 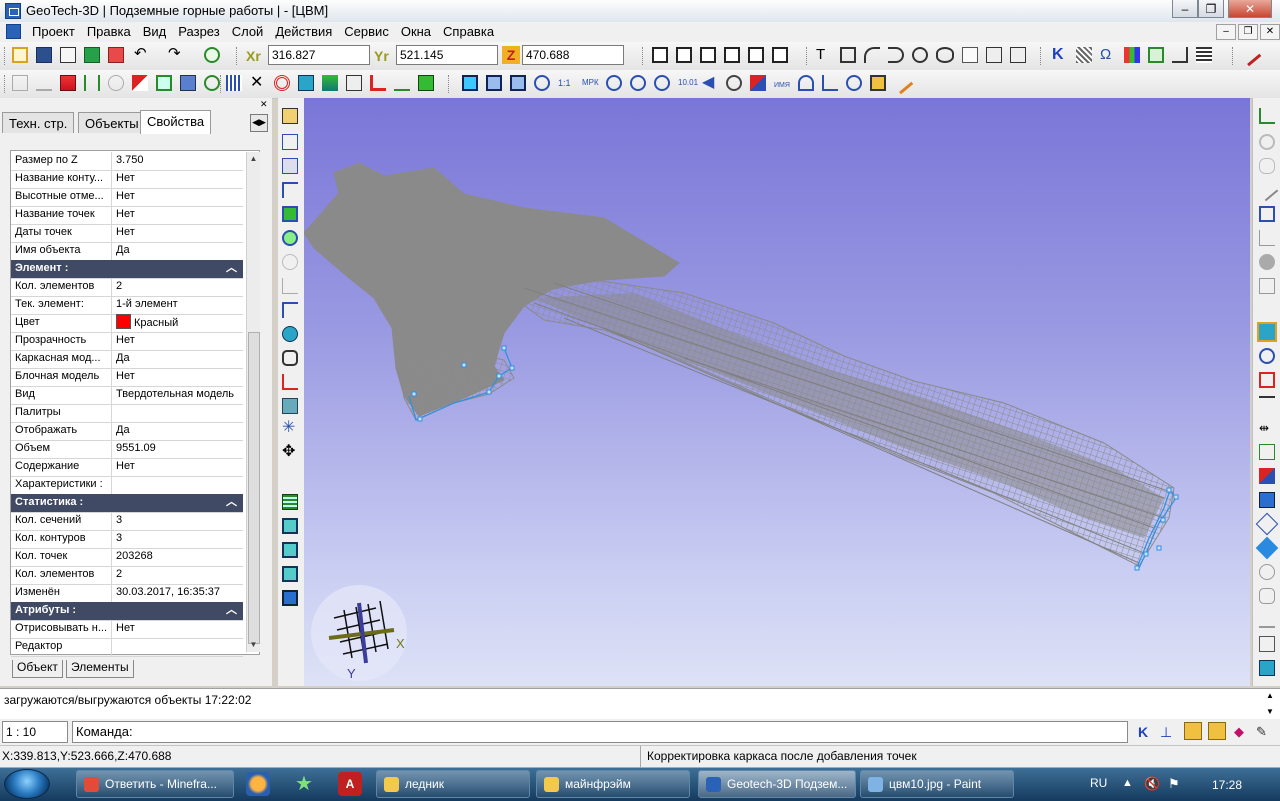 What do you see at coordinates (253, 159) in the screenshot?
I see `scroll-up-icon: ▲` at bounding box center [253, 159].